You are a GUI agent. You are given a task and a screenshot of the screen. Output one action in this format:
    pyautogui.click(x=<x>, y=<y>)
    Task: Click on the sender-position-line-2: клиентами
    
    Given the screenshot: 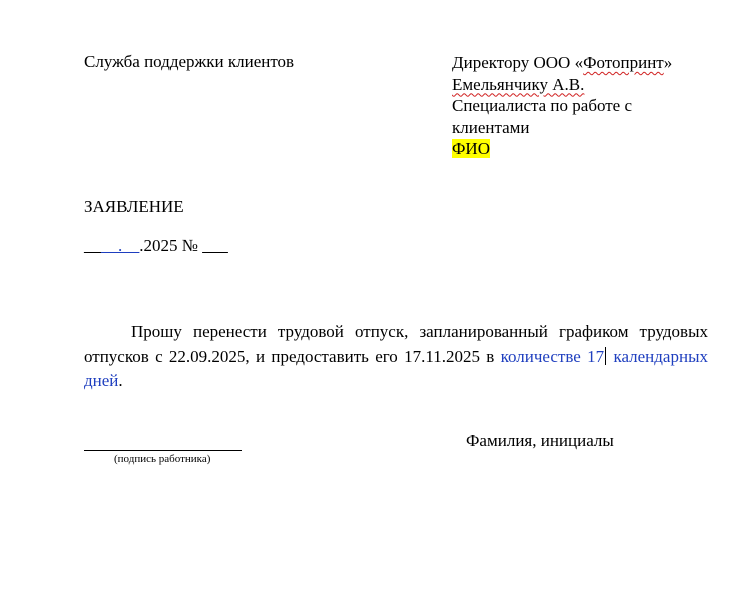 What is the action you would take?
    pyautogui.click(x=491, y=127)
    